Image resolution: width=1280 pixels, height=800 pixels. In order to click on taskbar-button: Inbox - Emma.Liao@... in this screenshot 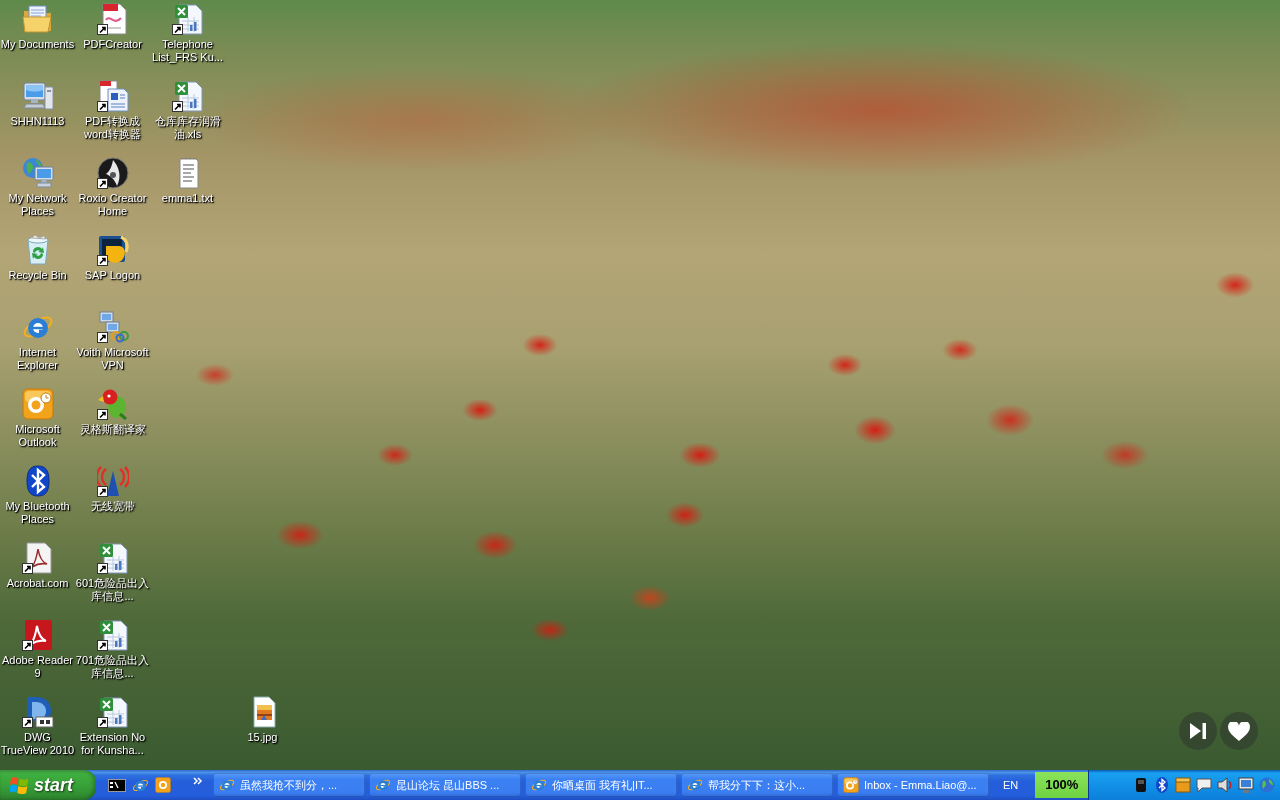, I will do `click(913, 785)`.